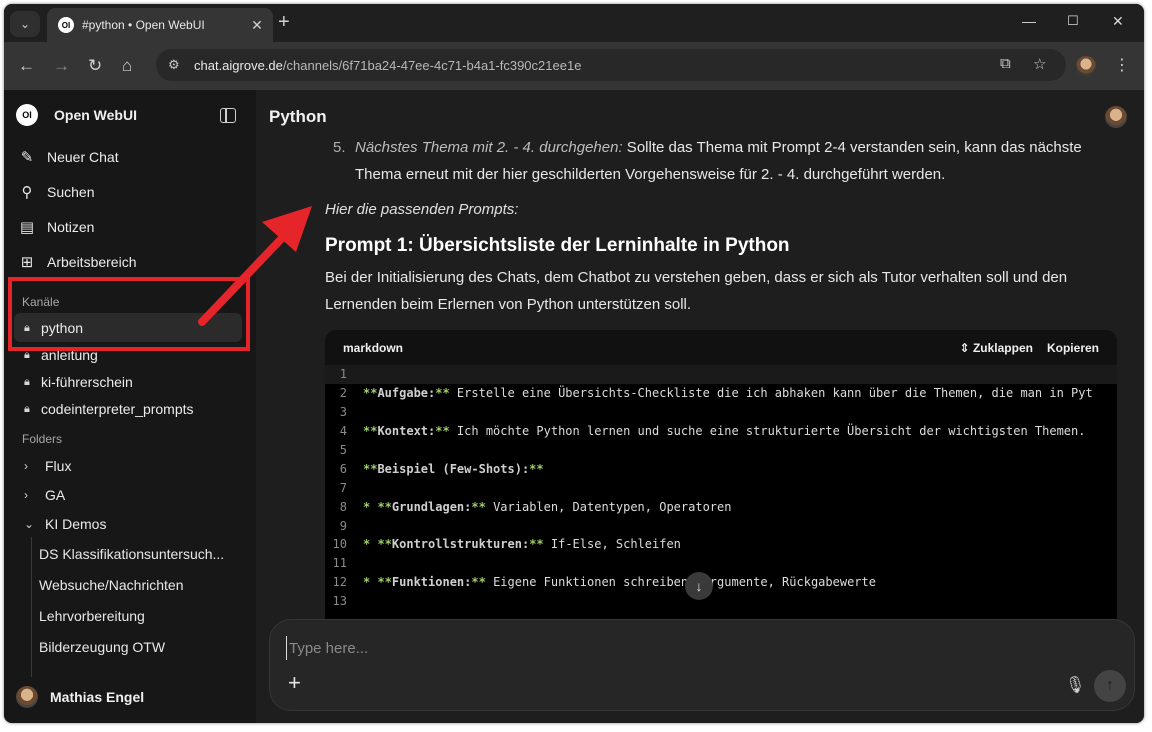 This screenshot has height=732, width=1152. Describe the element at coordinates (127, 65) in the screenshot. I see `home-icon: ⌂` at that location.